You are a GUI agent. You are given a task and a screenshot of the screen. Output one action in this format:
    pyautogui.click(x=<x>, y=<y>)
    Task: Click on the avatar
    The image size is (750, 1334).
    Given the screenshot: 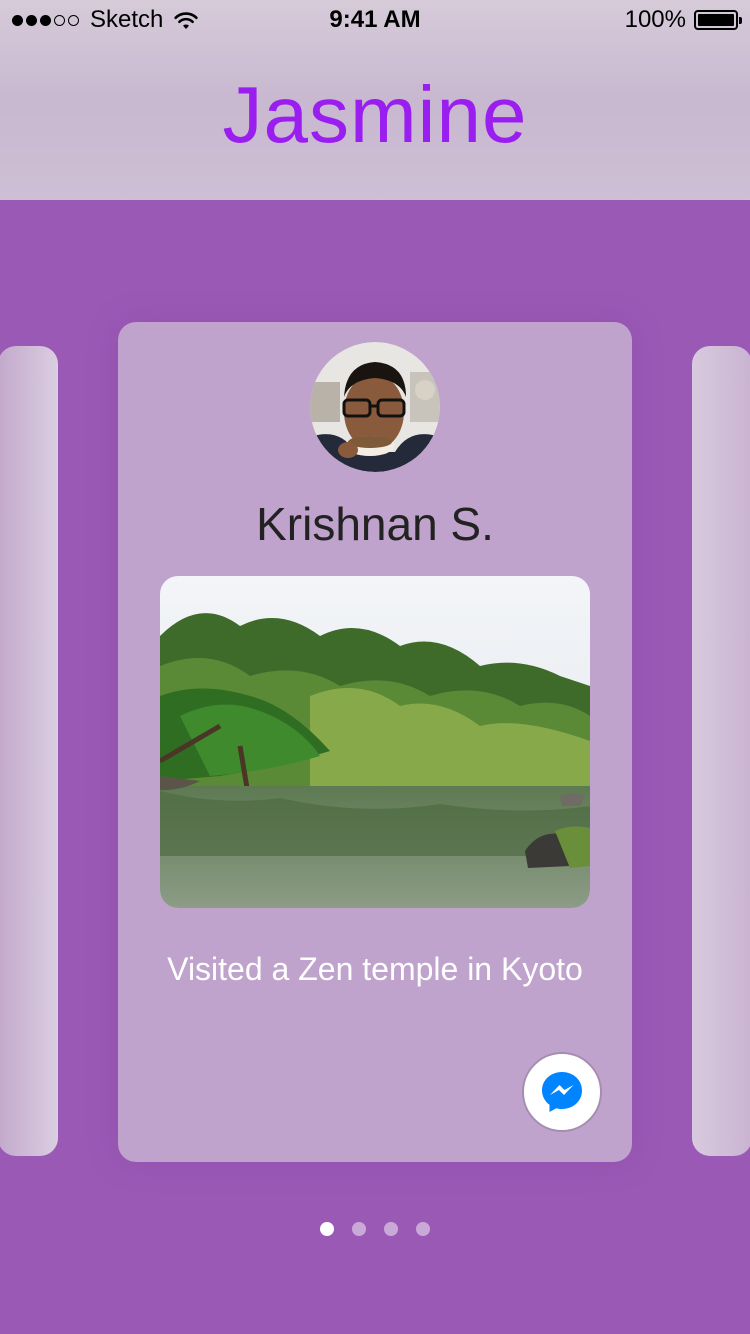 What is the action you would take?
    pyautogui.click(x=375, y=407)
    